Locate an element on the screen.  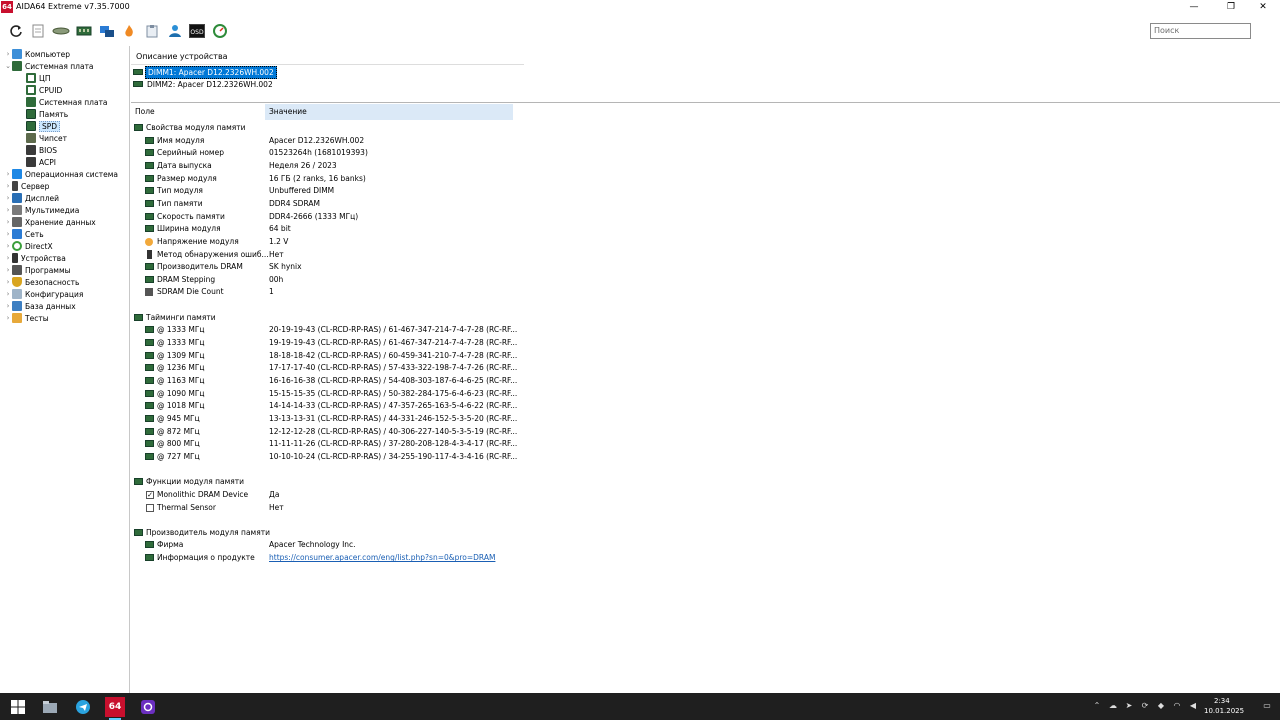
app-icon-purple is located at coordinates (148, 707).